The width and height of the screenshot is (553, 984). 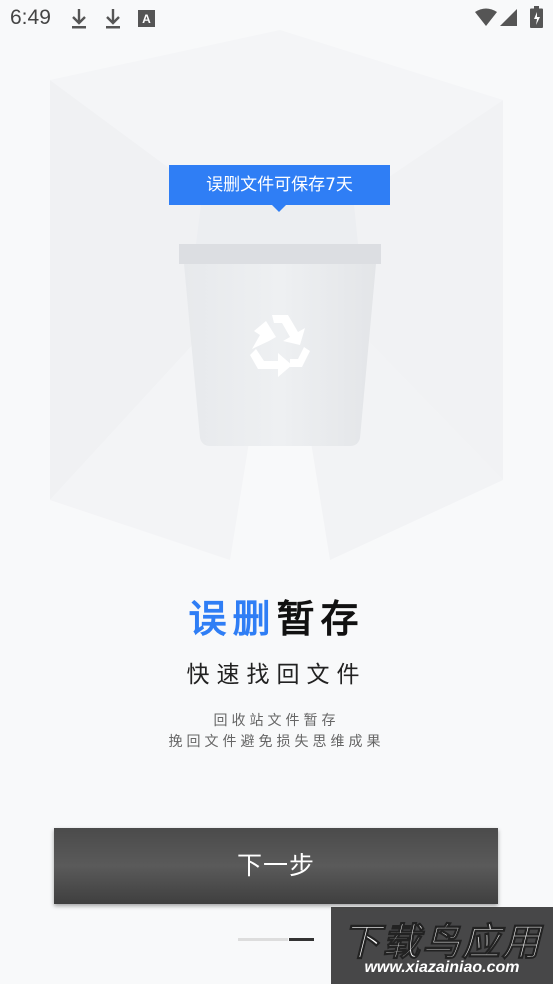 I want to click on page-title: 误删暂存, so click(x=276, y=615).